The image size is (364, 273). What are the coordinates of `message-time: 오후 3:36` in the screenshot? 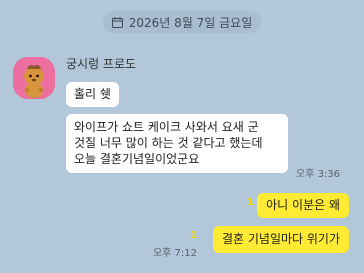 It's located at (318, 174).